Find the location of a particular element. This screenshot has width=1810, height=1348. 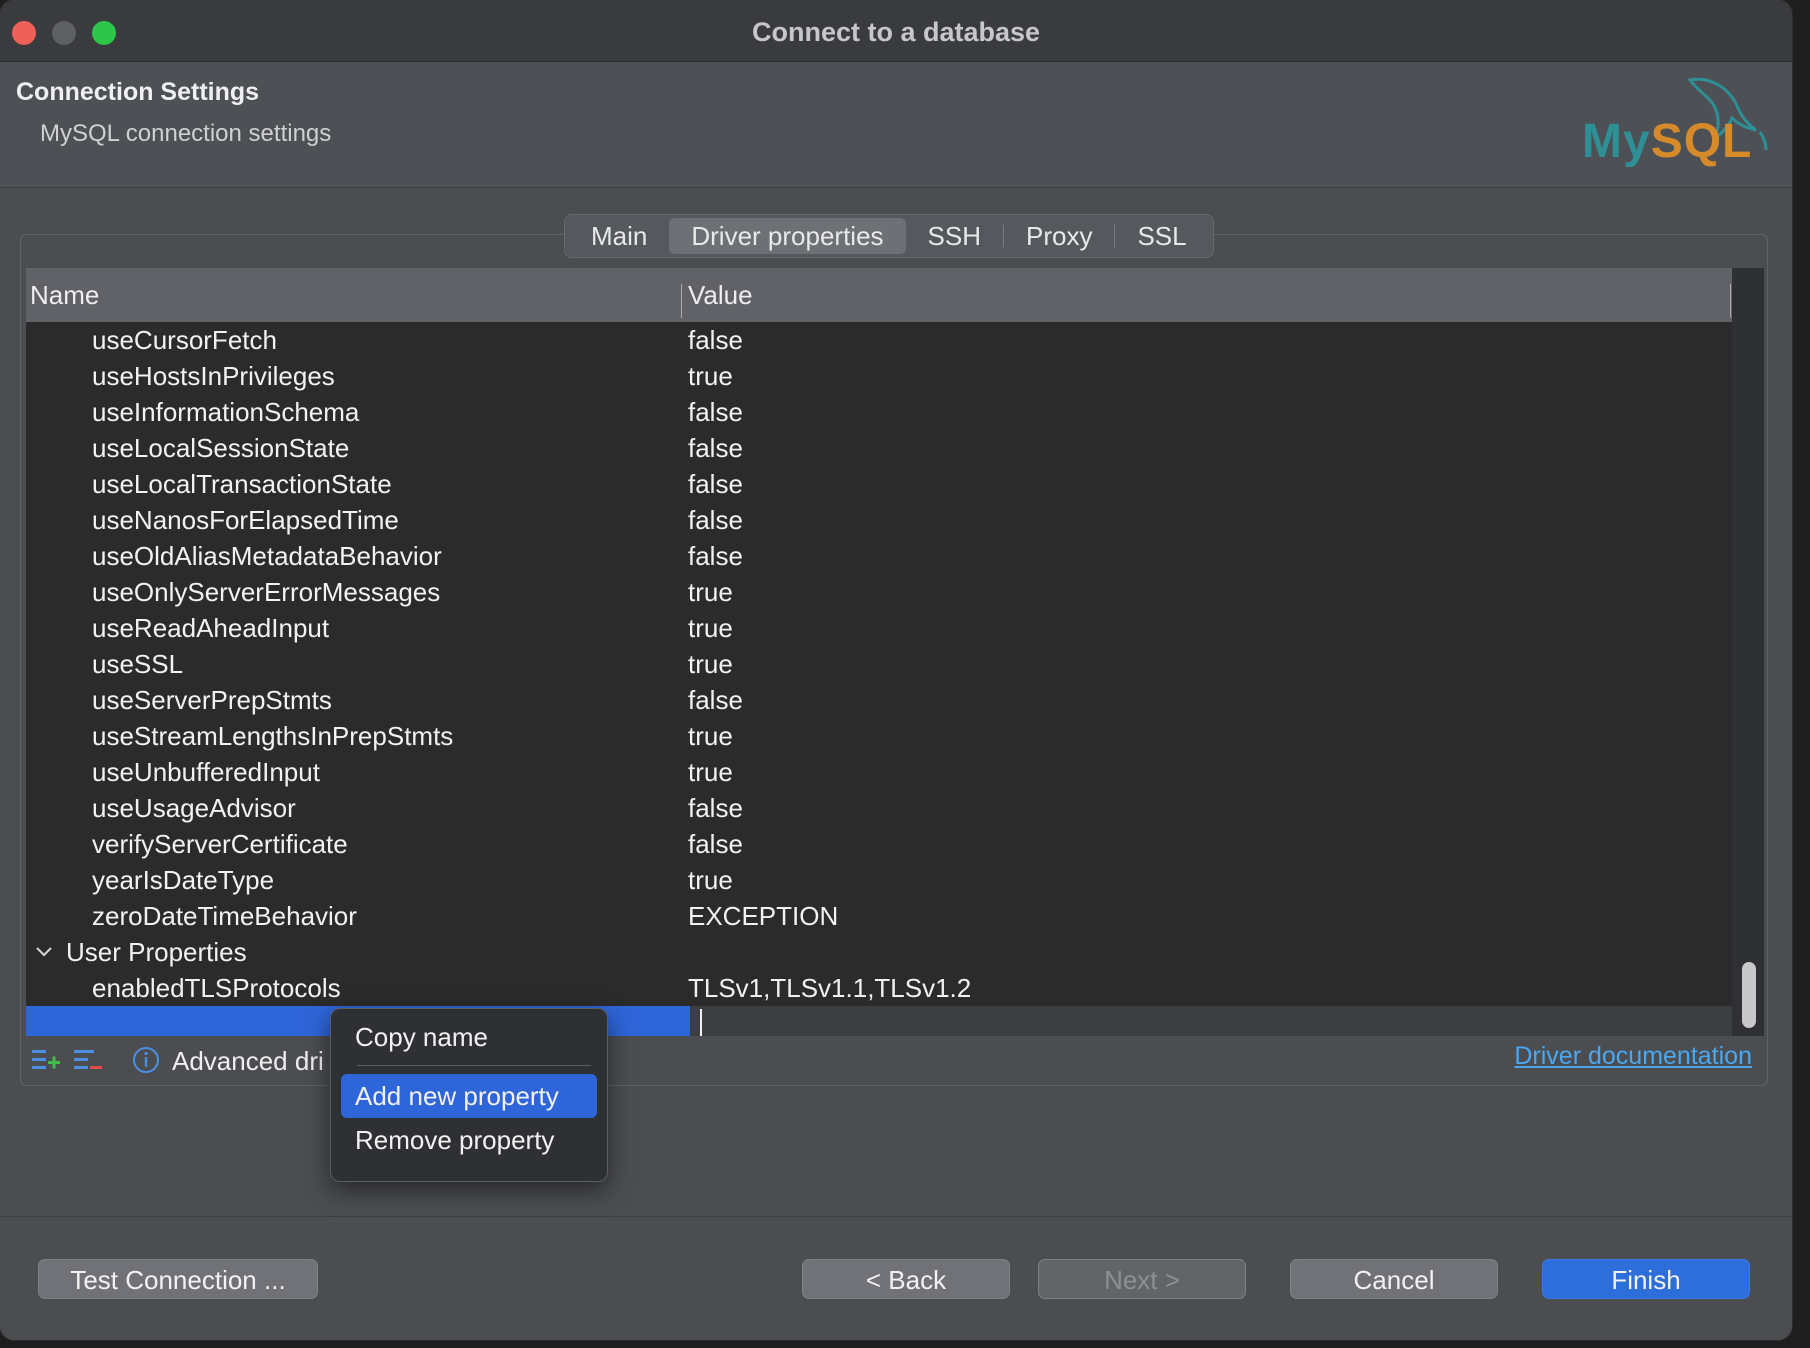

table-row: useSSL true is located at coordinates (879, 664).